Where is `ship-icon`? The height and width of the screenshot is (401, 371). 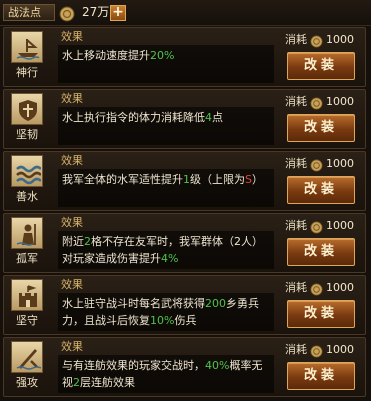
ship-icon is located at coordinates (27, 47).